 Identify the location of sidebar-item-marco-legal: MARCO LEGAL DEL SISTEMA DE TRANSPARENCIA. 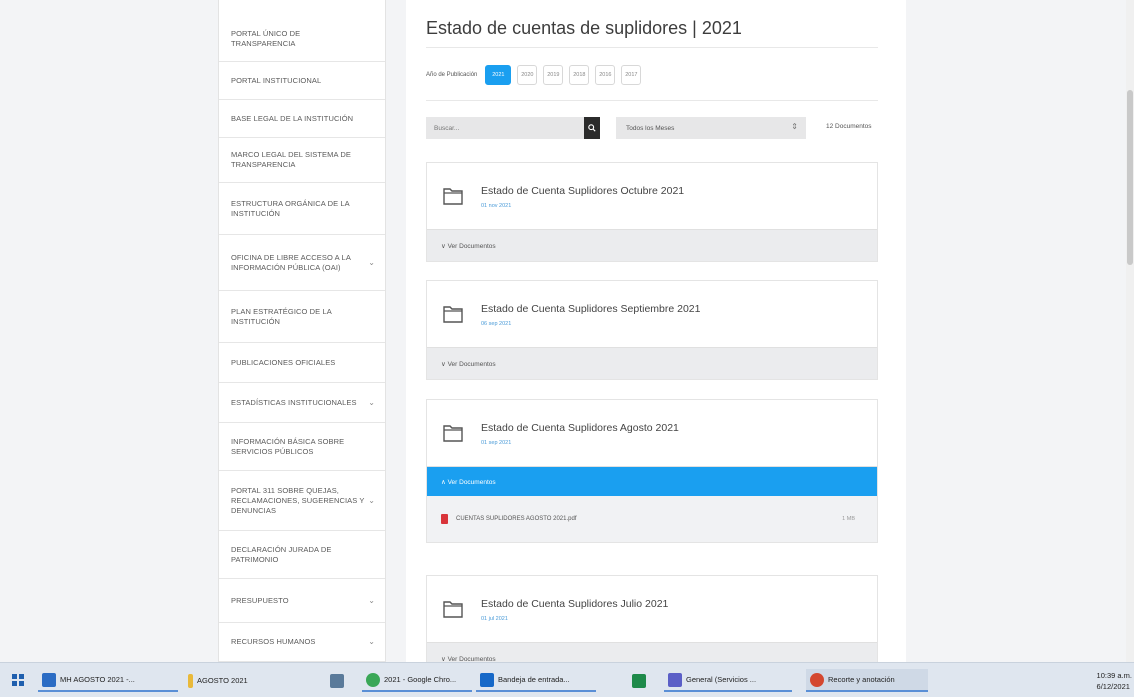
(302, 160).